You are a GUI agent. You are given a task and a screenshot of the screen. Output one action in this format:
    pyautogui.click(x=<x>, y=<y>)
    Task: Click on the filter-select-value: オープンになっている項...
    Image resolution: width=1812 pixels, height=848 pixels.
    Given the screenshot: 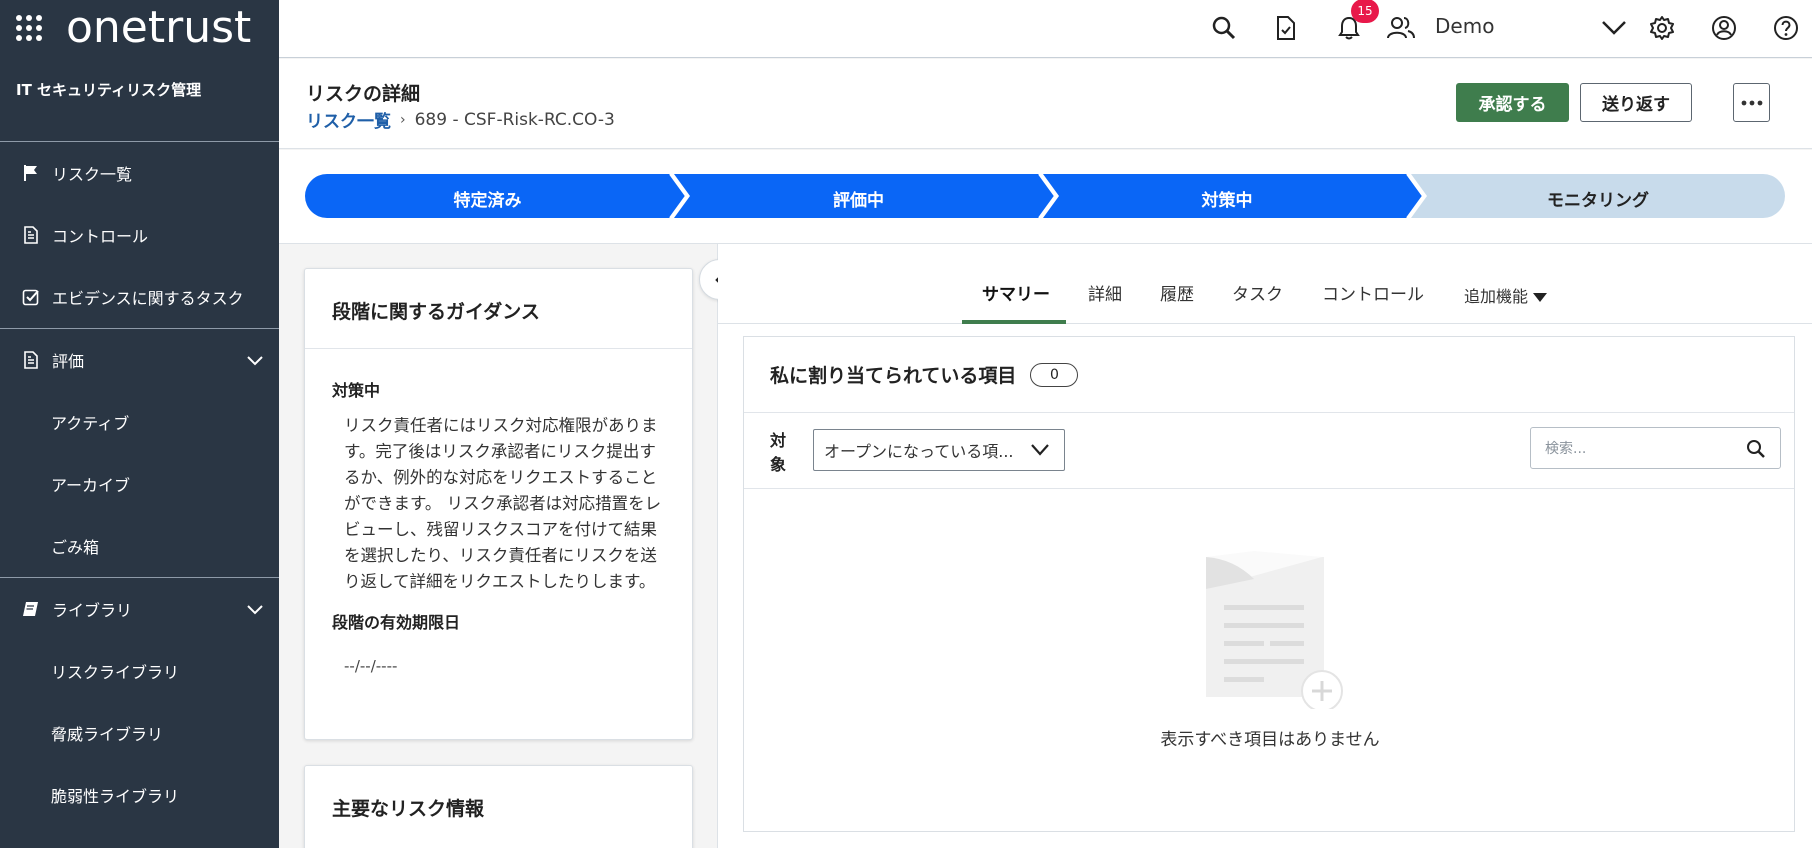 What is the action you would take?
    pyautogui.click(x=919, y=451)
    